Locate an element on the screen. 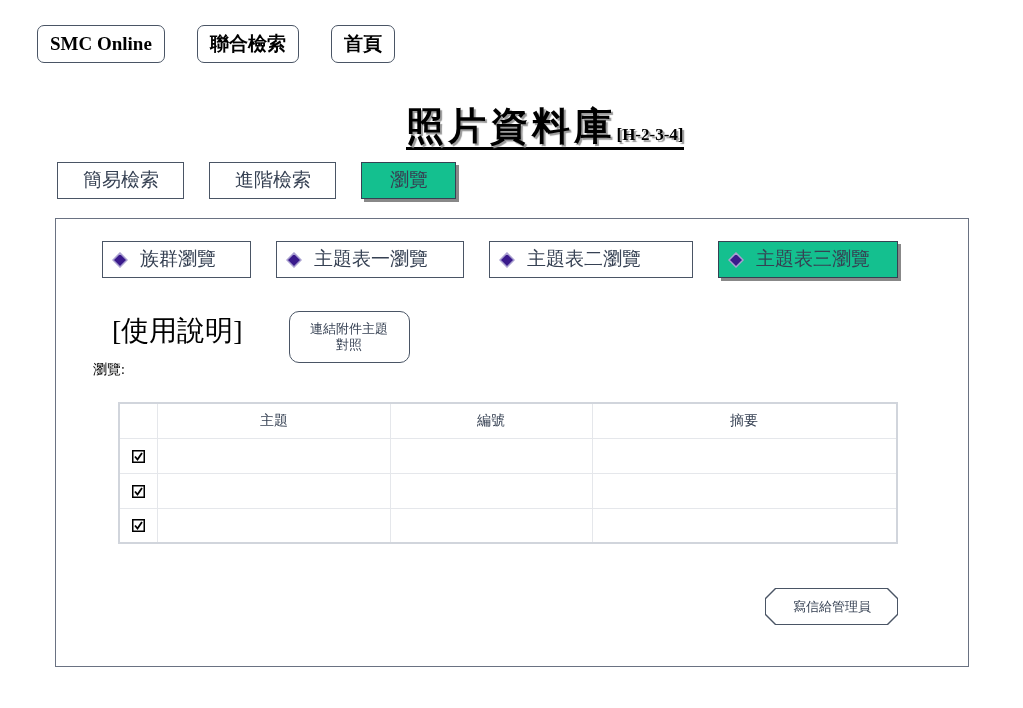 This screenshot has height=708, width=1023. home-link: 首頁 is located at coordinates (362, 44).